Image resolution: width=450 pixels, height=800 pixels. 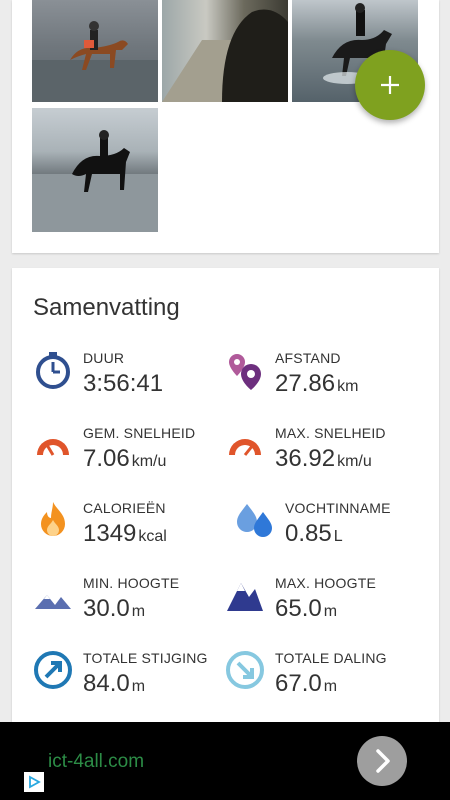 I want to click on speedometer-avg-icon, so click(x=53, y=445).